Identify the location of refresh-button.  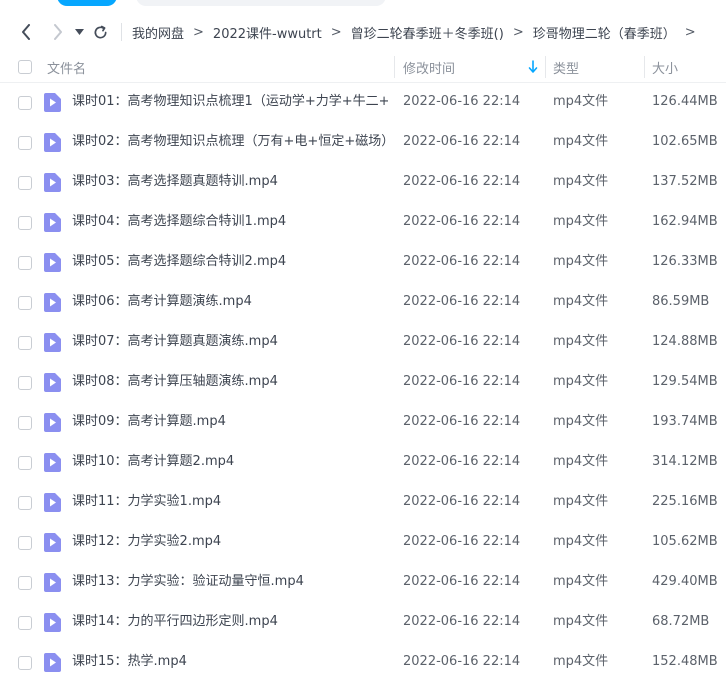
(100, 32).